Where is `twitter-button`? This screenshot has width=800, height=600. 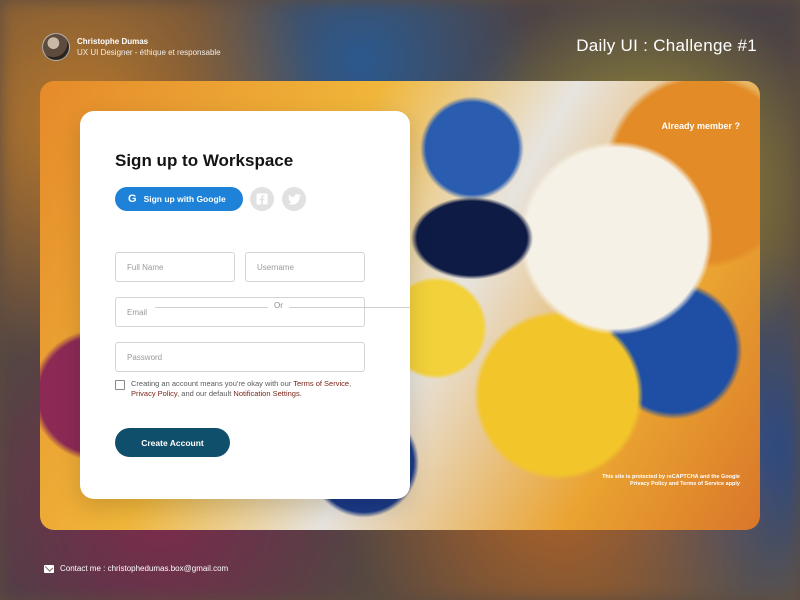
twitter-button is located at coordinates (294, 199).